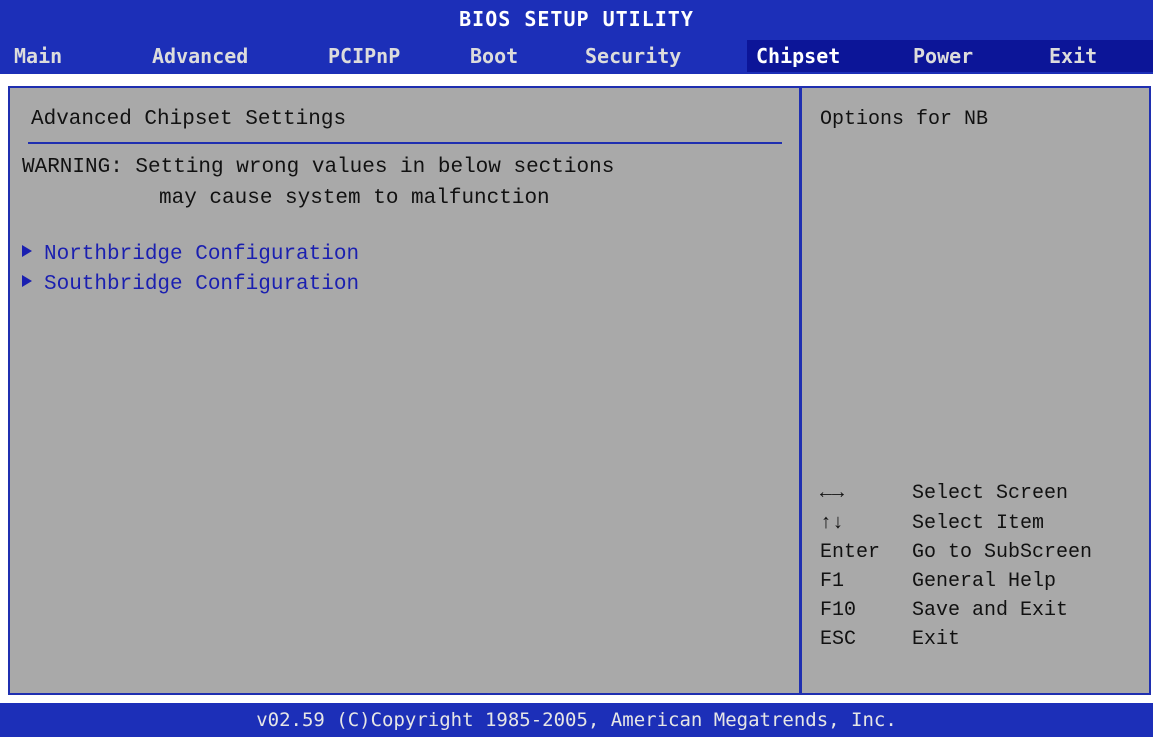 The height and width of the screenshot is (737, 1153). What do you see at coordinates (189, 119) in the screenshot?
I see `section-title: Advanced Chipset Settings` at bounding box center [189, 119].